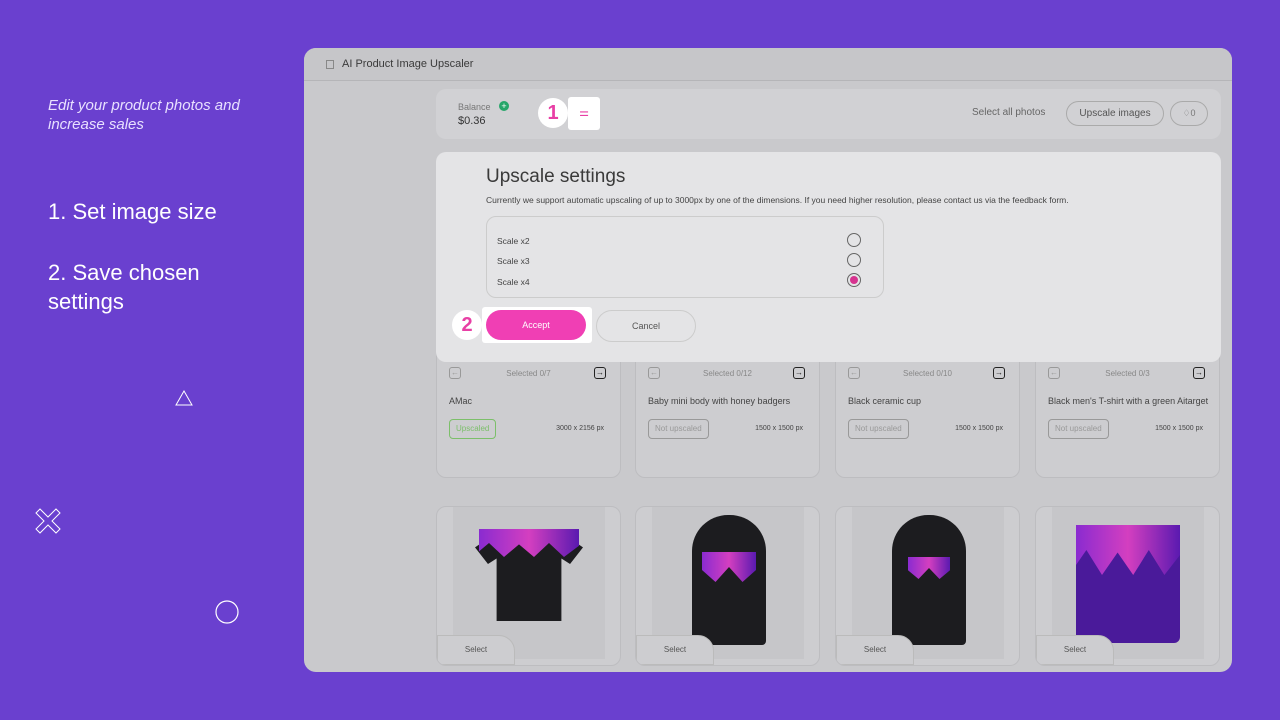  What do you see at coordinates (1008, 112) in the screenshot?
I see `select-all-photos-link: Select all photos` at bounding box center [1008, 112].